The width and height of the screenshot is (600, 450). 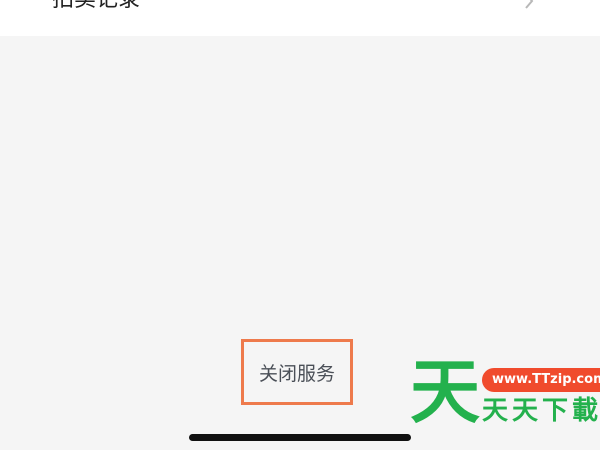 What do you see at coordinates (505, 393) in the screenshot?
I see `watermark-logo: 天 www.TTzip.com 天天下載` at bounding box center [505, 393].